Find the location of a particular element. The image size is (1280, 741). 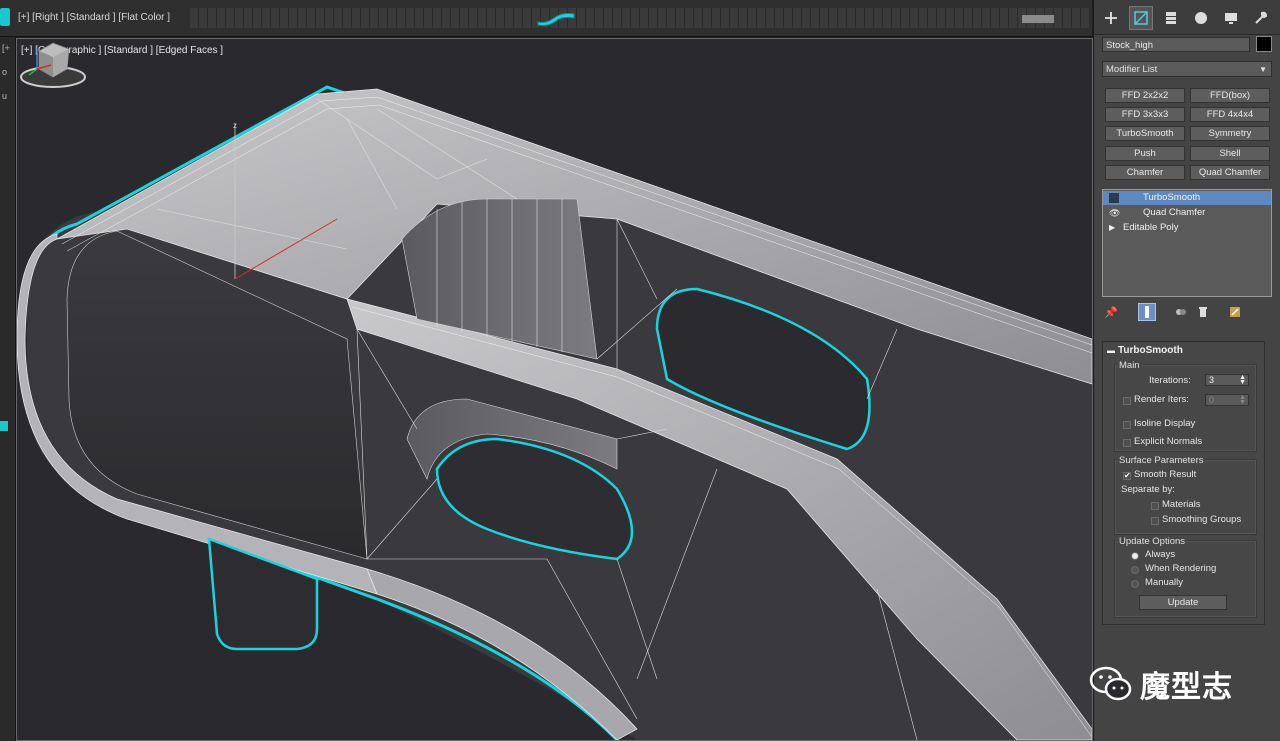

ffd-4x4x4-button: FFD 4x4x4 is located at coordinates (1230, 114).